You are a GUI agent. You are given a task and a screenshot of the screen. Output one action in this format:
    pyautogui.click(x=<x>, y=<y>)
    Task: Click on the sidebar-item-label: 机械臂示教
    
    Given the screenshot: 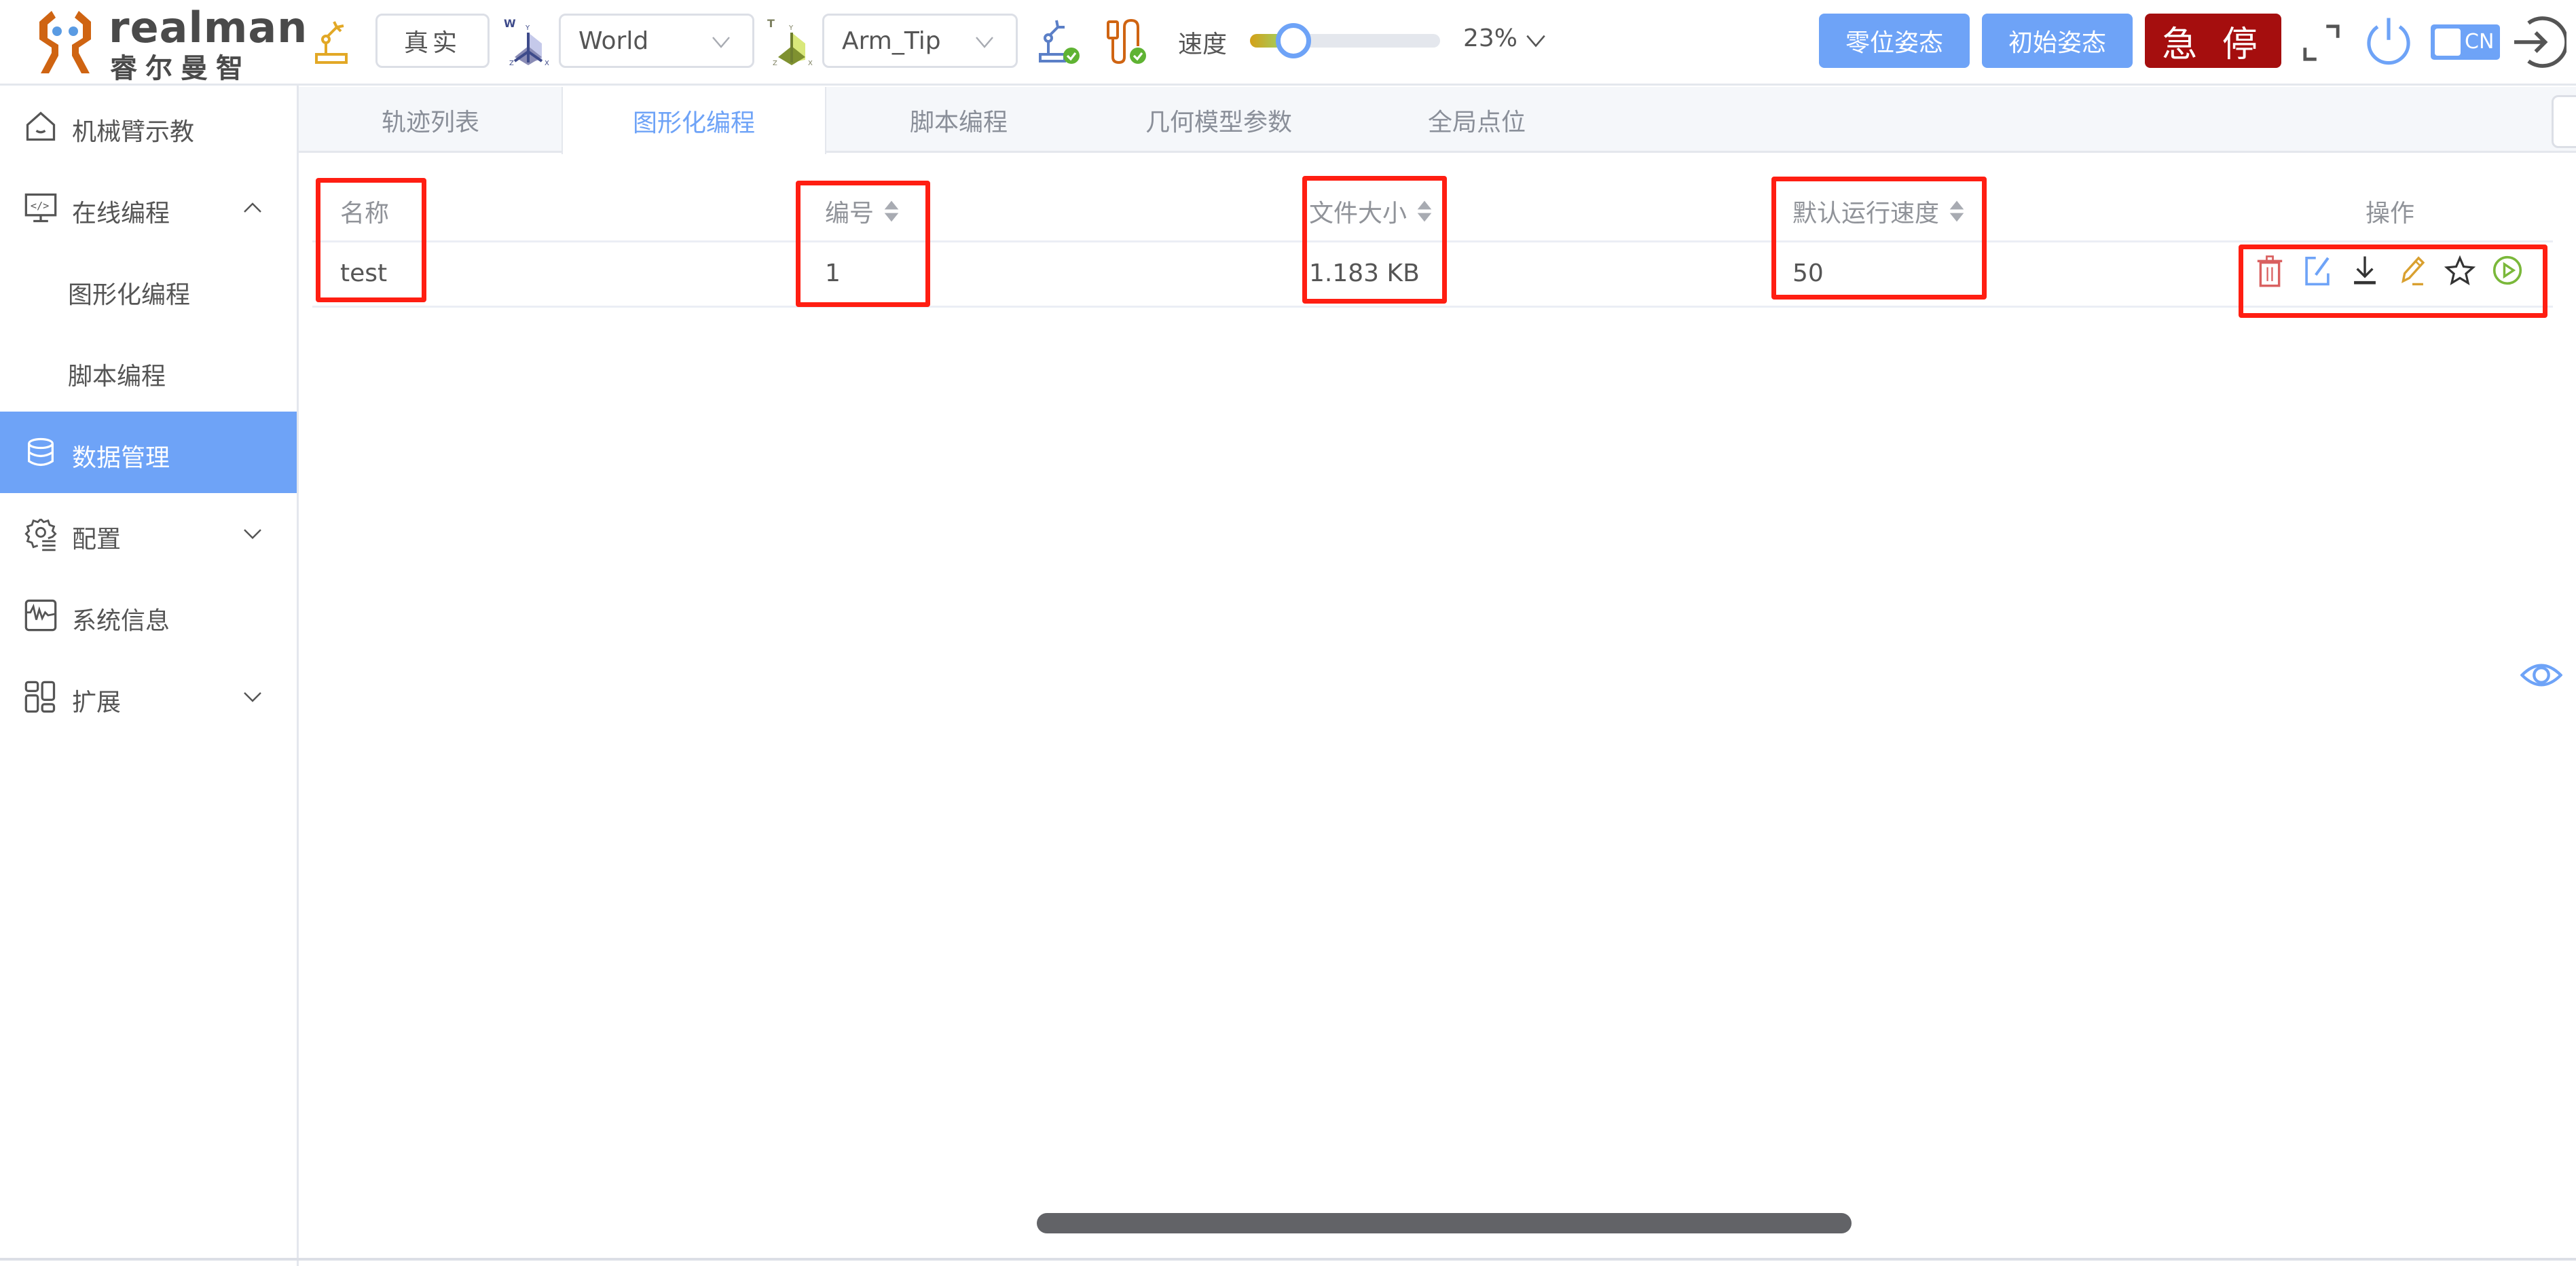 What is the action you would take?
    pyautogui.click(x=133, y=132)
    